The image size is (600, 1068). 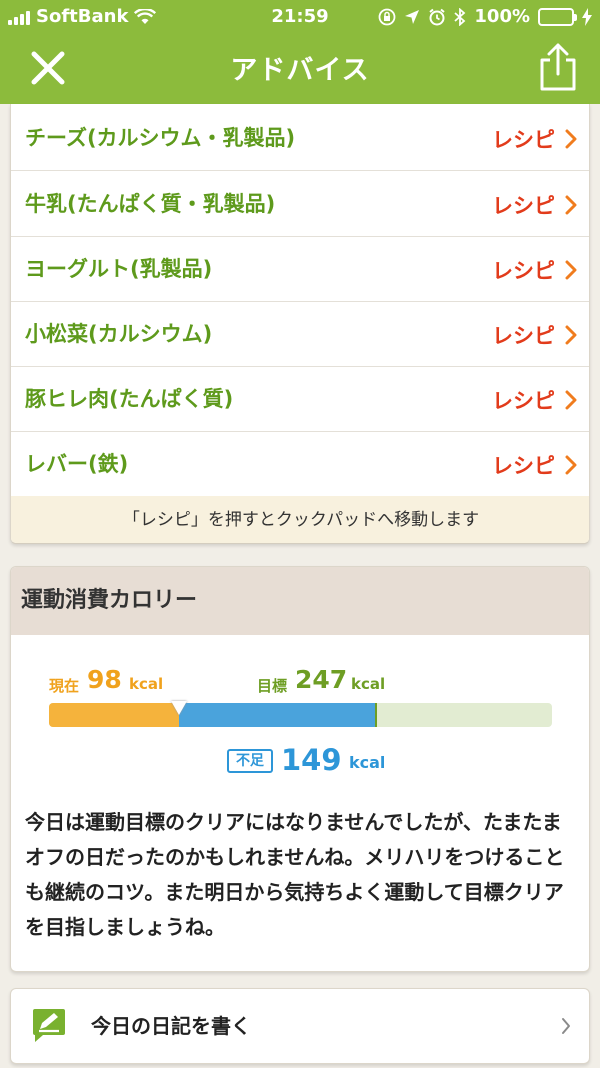 What do you see at coordinates (300, 399) in the screenshot?
I see `recipe-row: 豚ヒレ肉(たんぱく質) レシピ` at bounding box center [300, 399].